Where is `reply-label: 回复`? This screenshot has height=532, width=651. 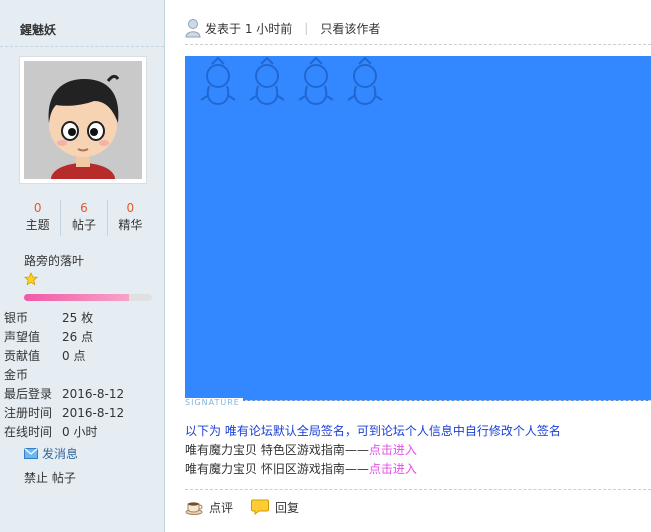
reply-label: 回复 is located at coordinates (287, 507).